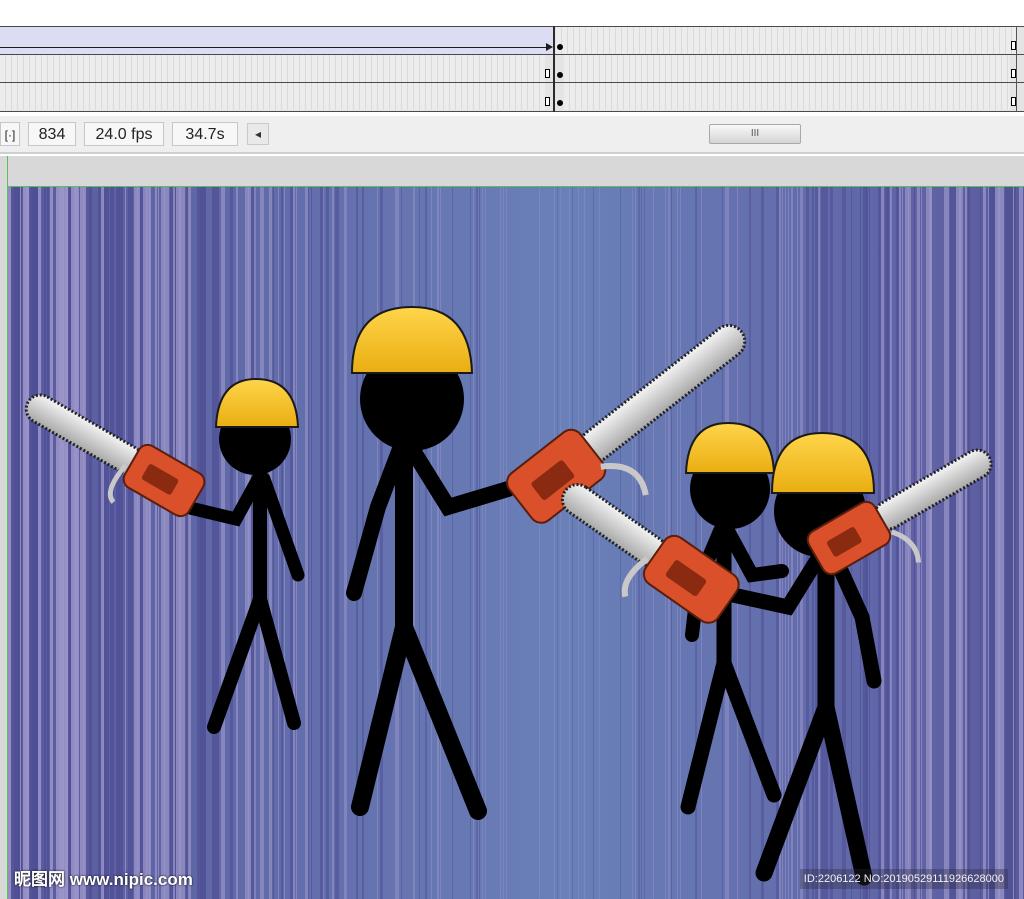 The image size is (1024, 899). Describe the element at coordinates (903, 879) in the screenshot. I see `watermark-id: ID:2206122 NO:20190529111926628000` at that location.